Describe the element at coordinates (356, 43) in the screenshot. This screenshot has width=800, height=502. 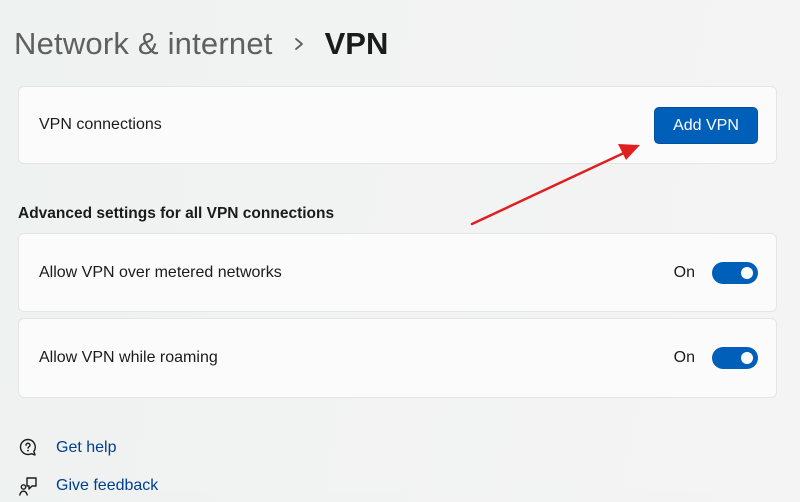
I see `page-title: VPN` at that location.